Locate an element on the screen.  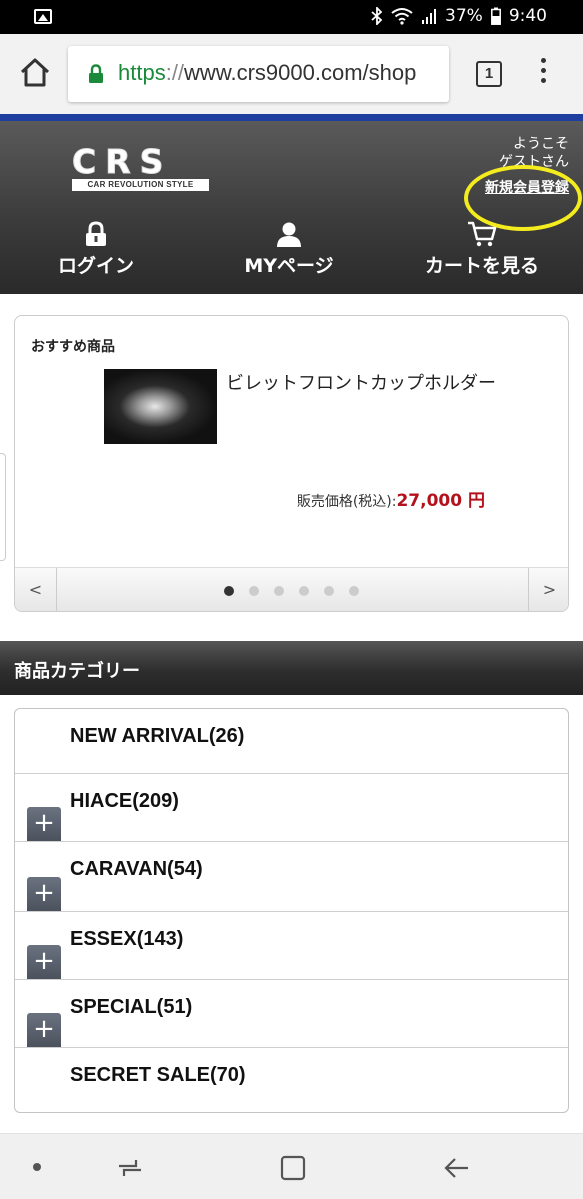
url-bar: https://www.crs9000.com/shop is located at coordinates (258, 74).